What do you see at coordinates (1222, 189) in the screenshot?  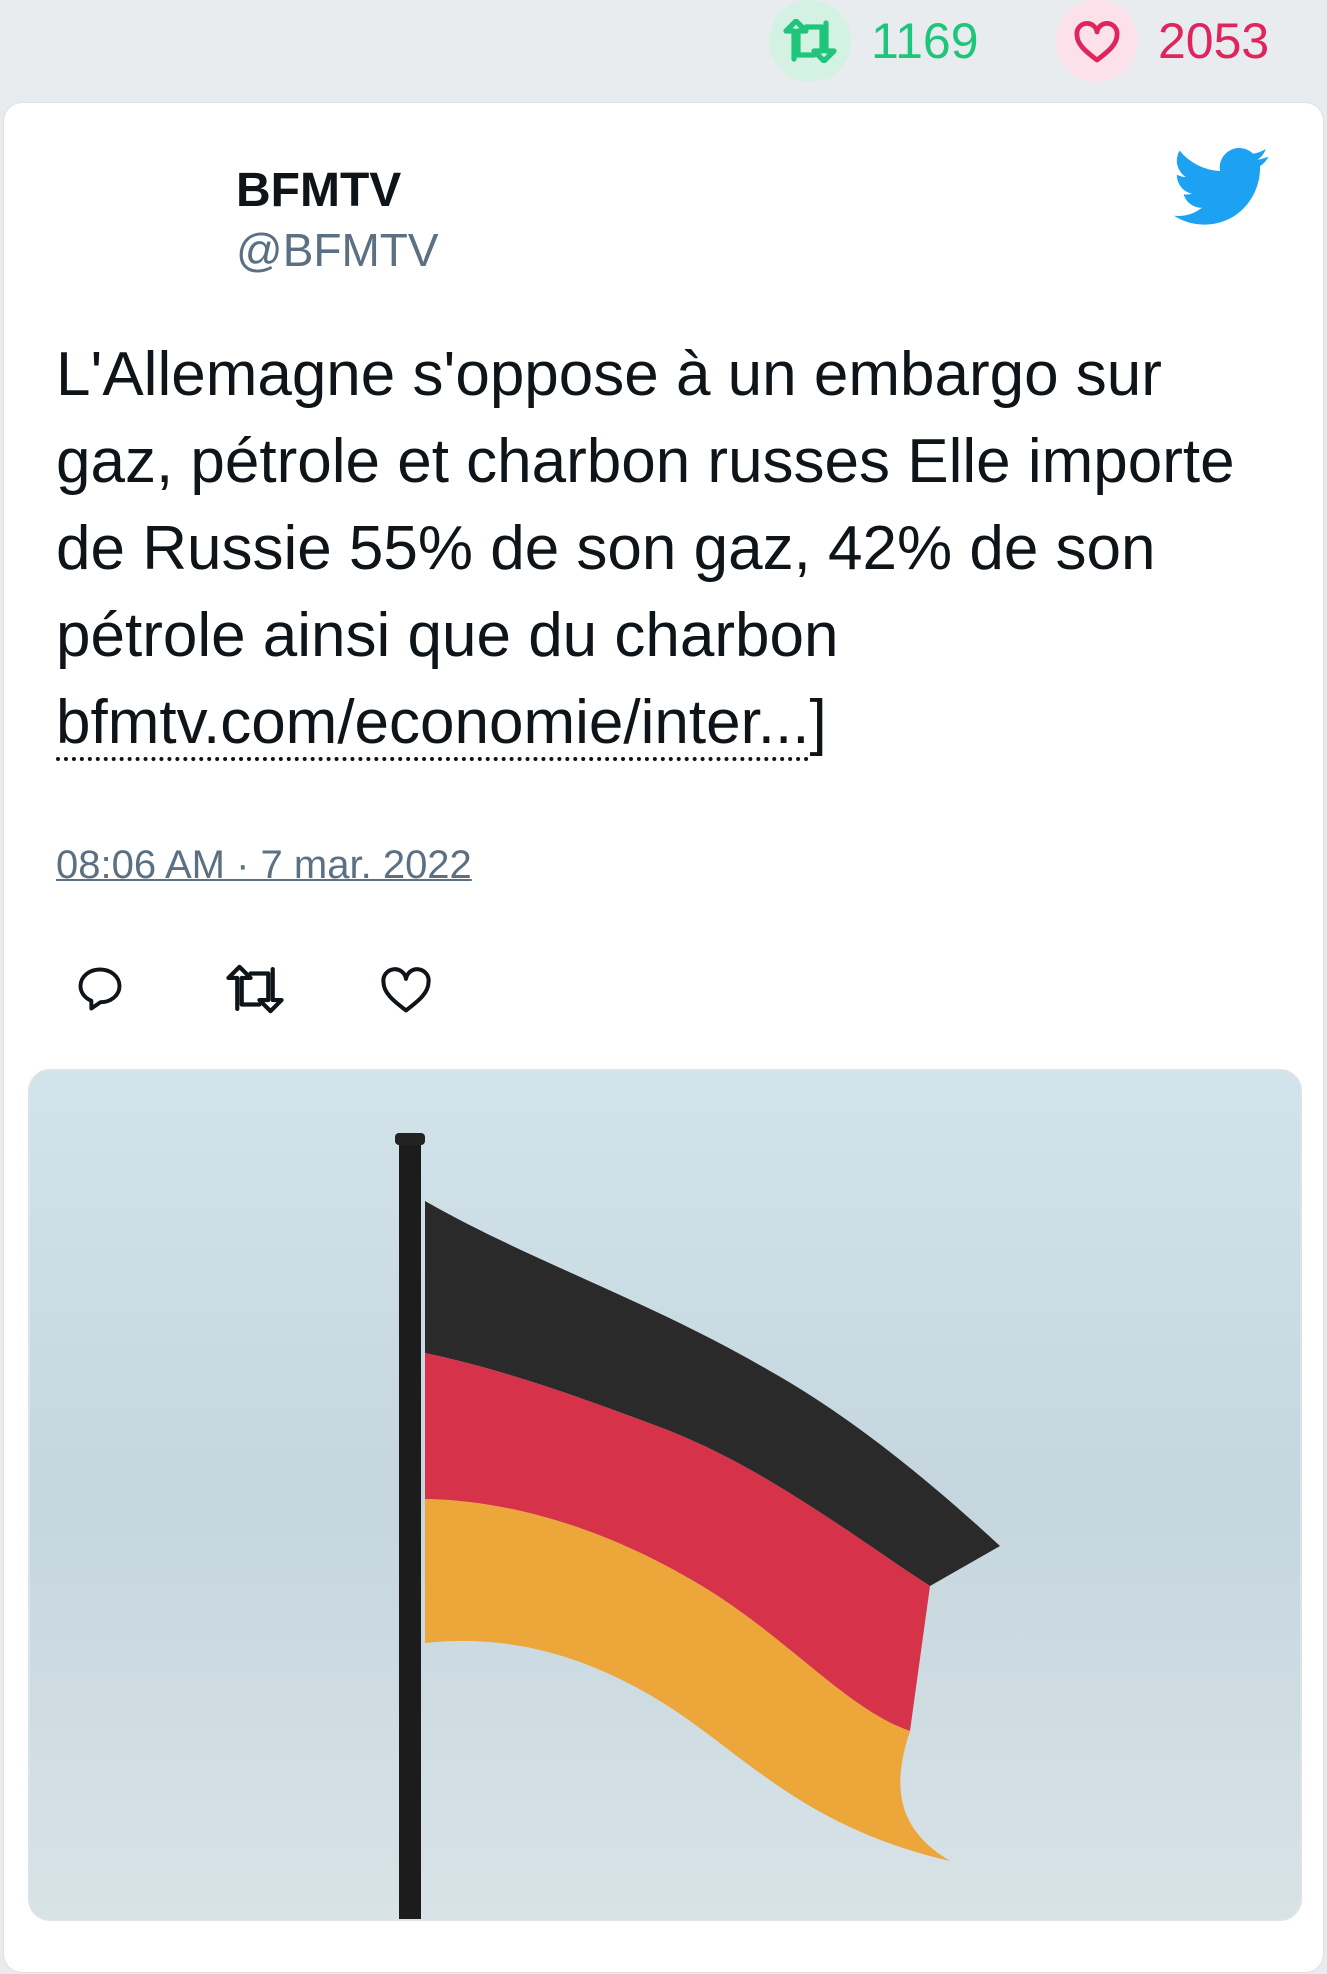 I see `twitter-bird-icon` at bounding box center [1222, 189].